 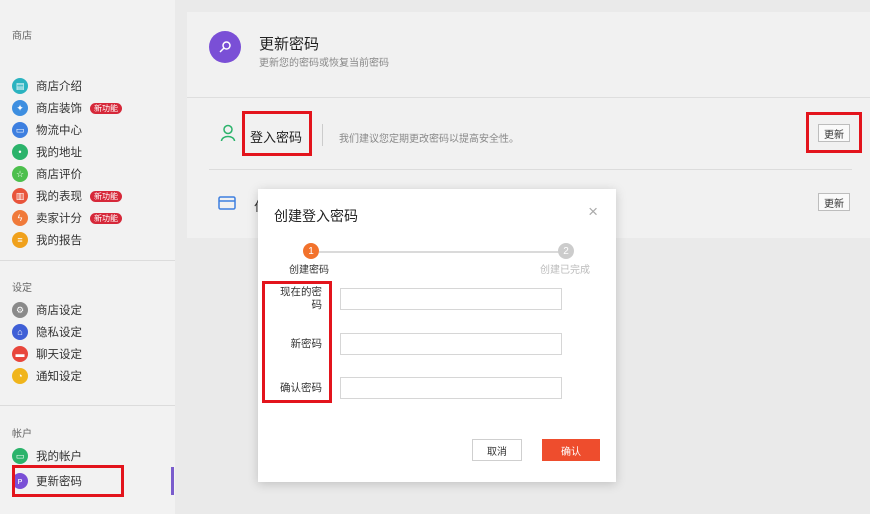 What do you see at coordinates (59, 87) in the screenshot?
I see `sidebar-item-label: 商店介绍` at bounding box center [59, 87].